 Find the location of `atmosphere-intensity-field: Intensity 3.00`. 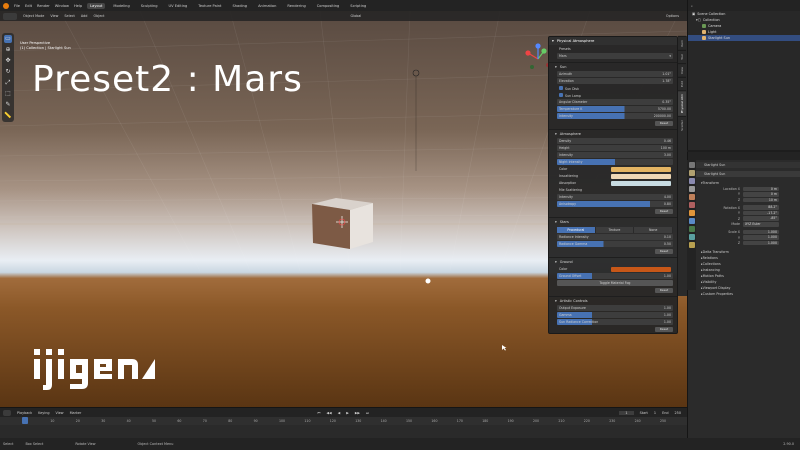

atmosphere-intensity-field: Intensity 3.00 is located at coordinates (615, 155).